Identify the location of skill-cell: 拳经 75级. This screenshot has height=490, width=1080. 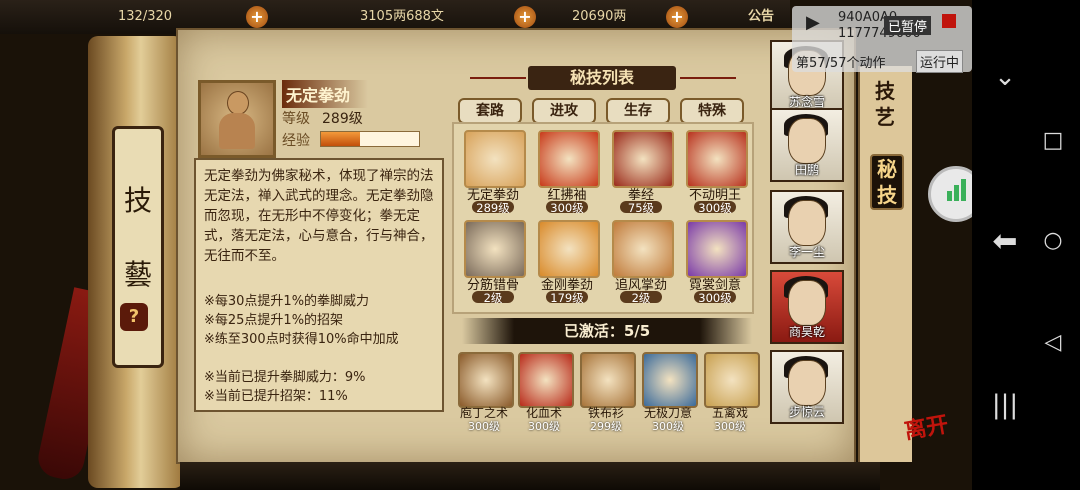
(641, 170).